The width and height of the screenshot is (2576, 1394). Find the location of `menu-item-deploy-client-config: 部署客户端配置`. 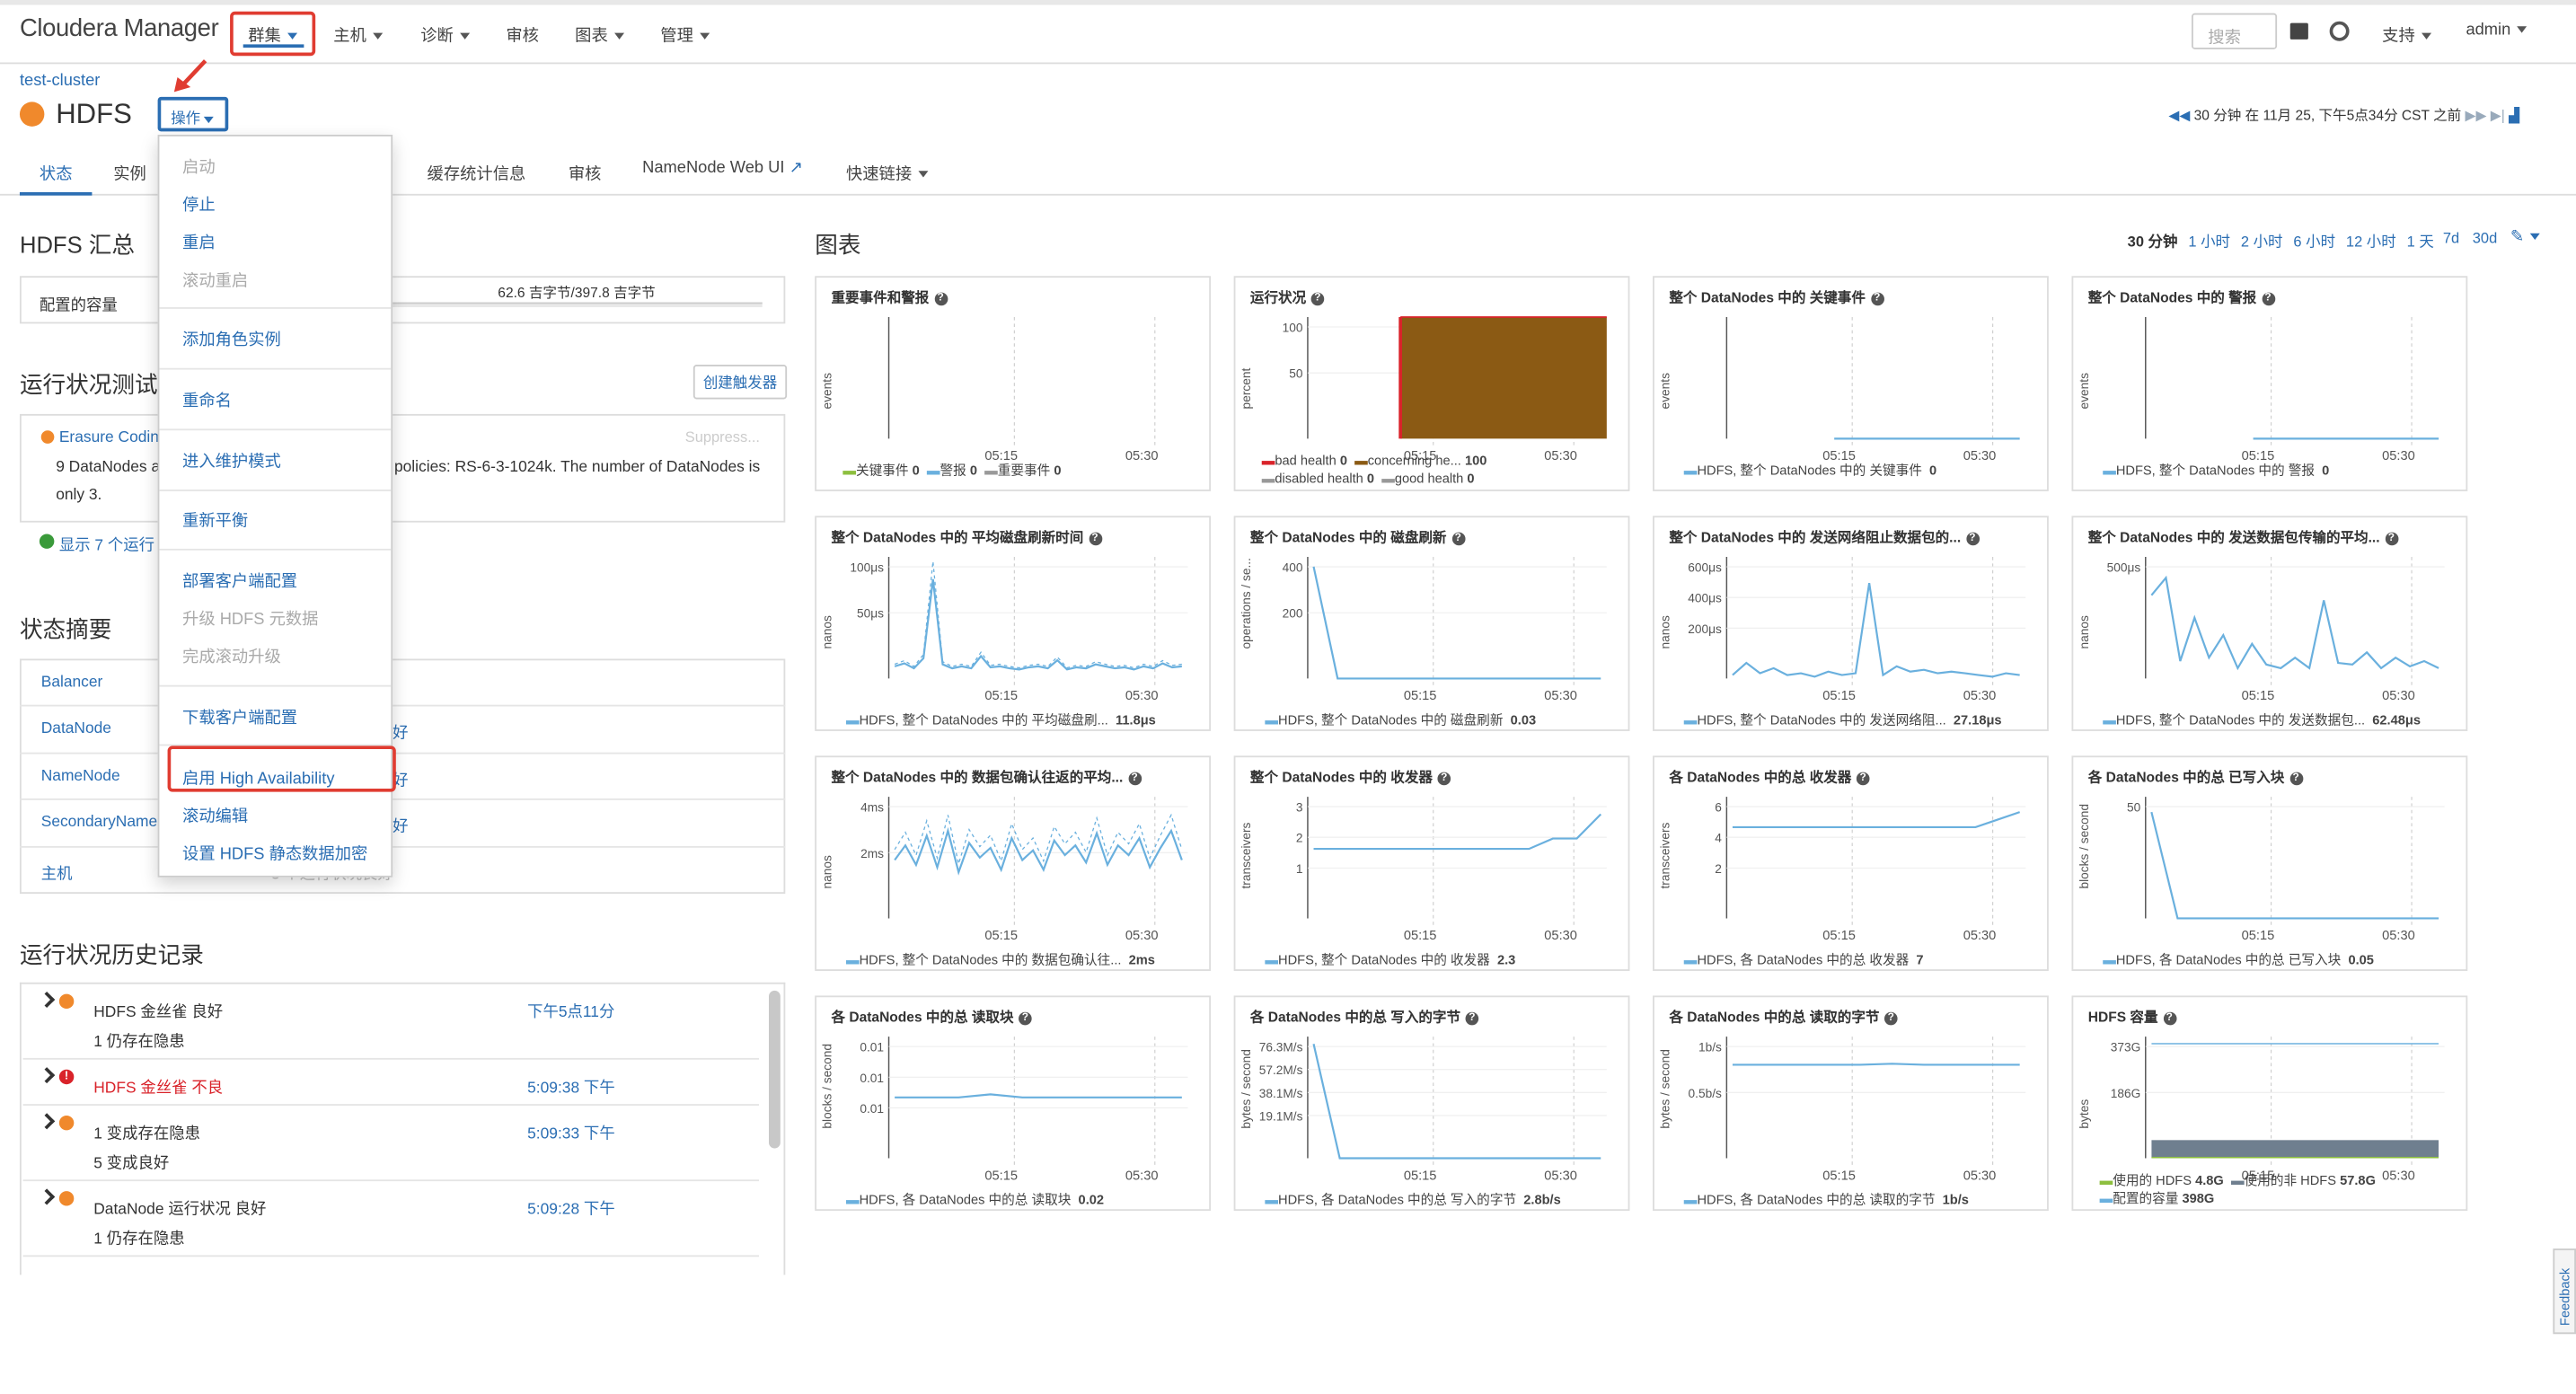

menu-item-deploy-client-config: 部署客户端配置 is located at coordinates (240, 579).